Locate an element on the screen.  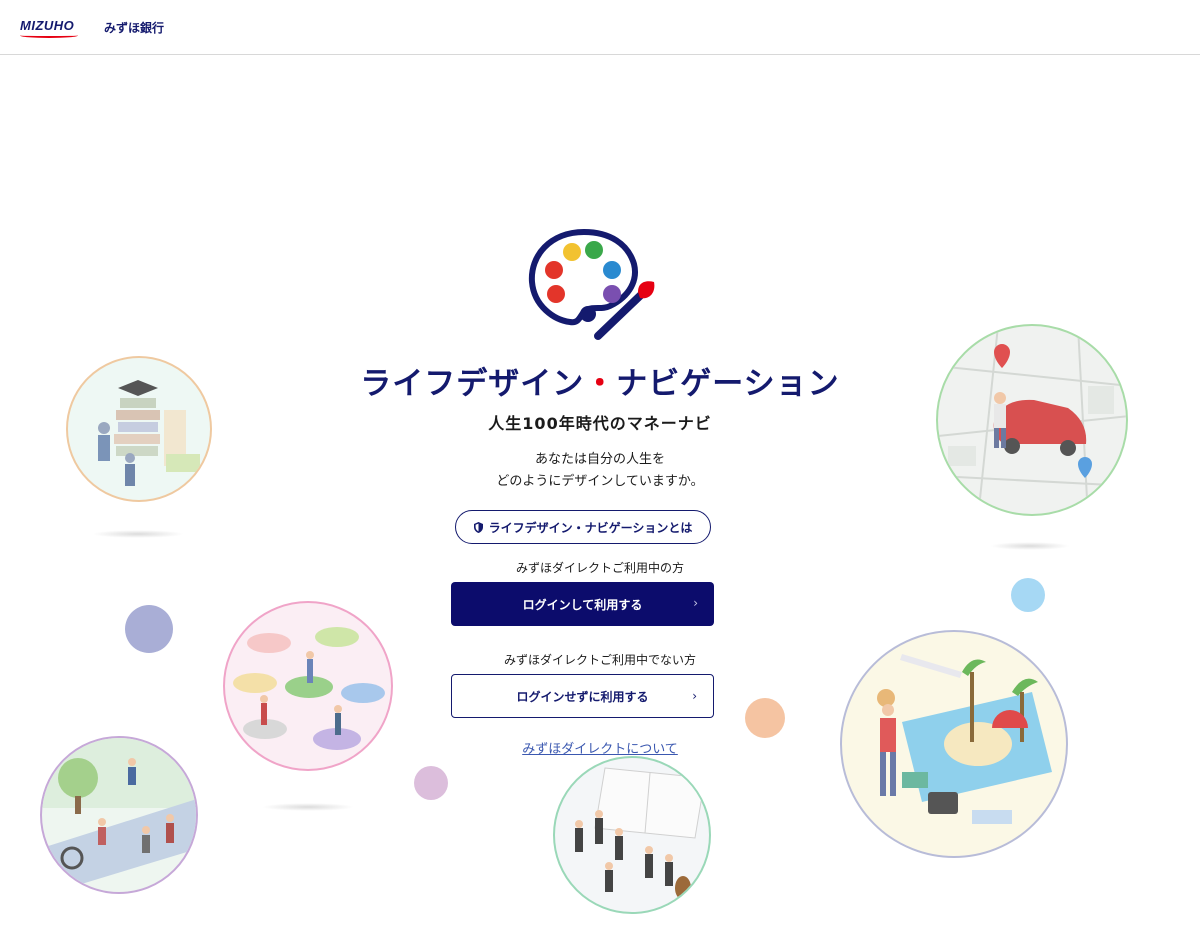
community-illustration is located at coordinates (119, 815).